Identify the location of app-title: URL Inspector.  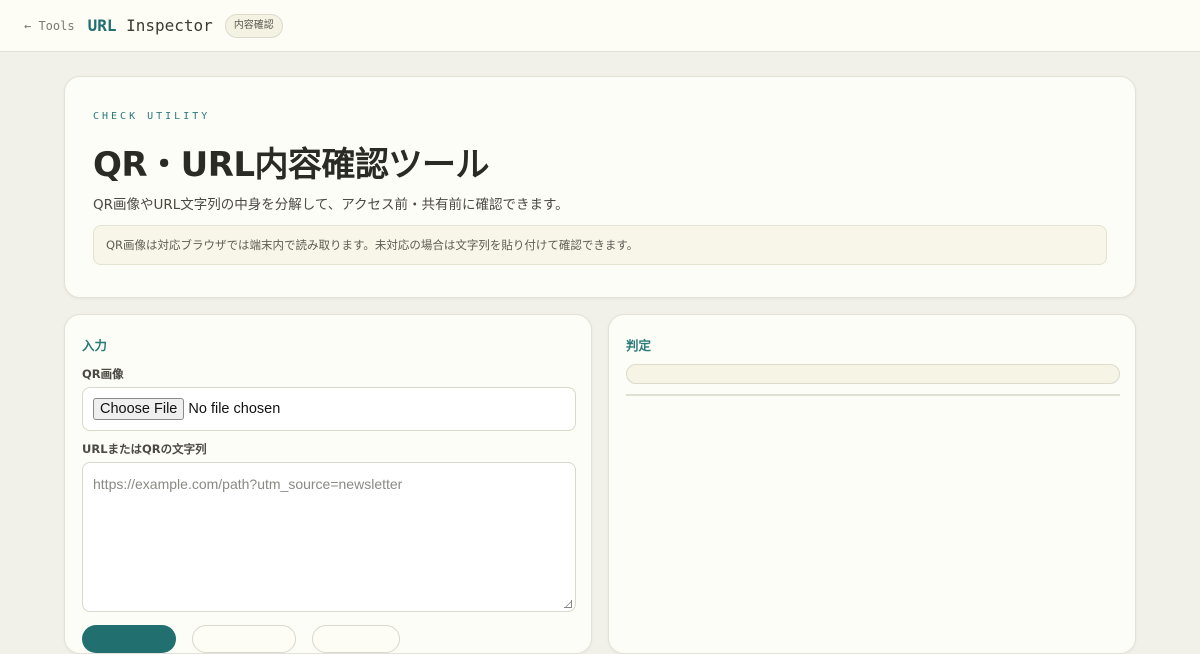
(150, 25).